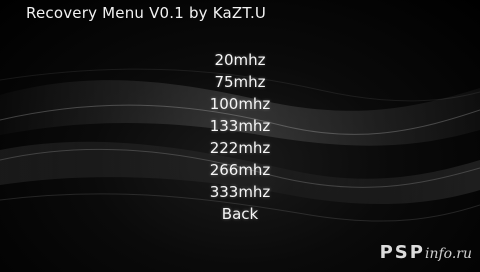  I want to click on menu-item-100mhz: 100mhz, so click(240, 104).